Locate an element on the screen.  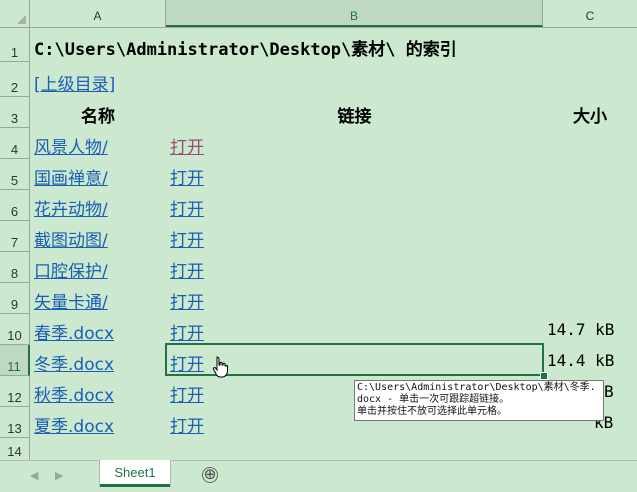
entry-name-link: 口腔保护/ is located at coordinates (71, 269).